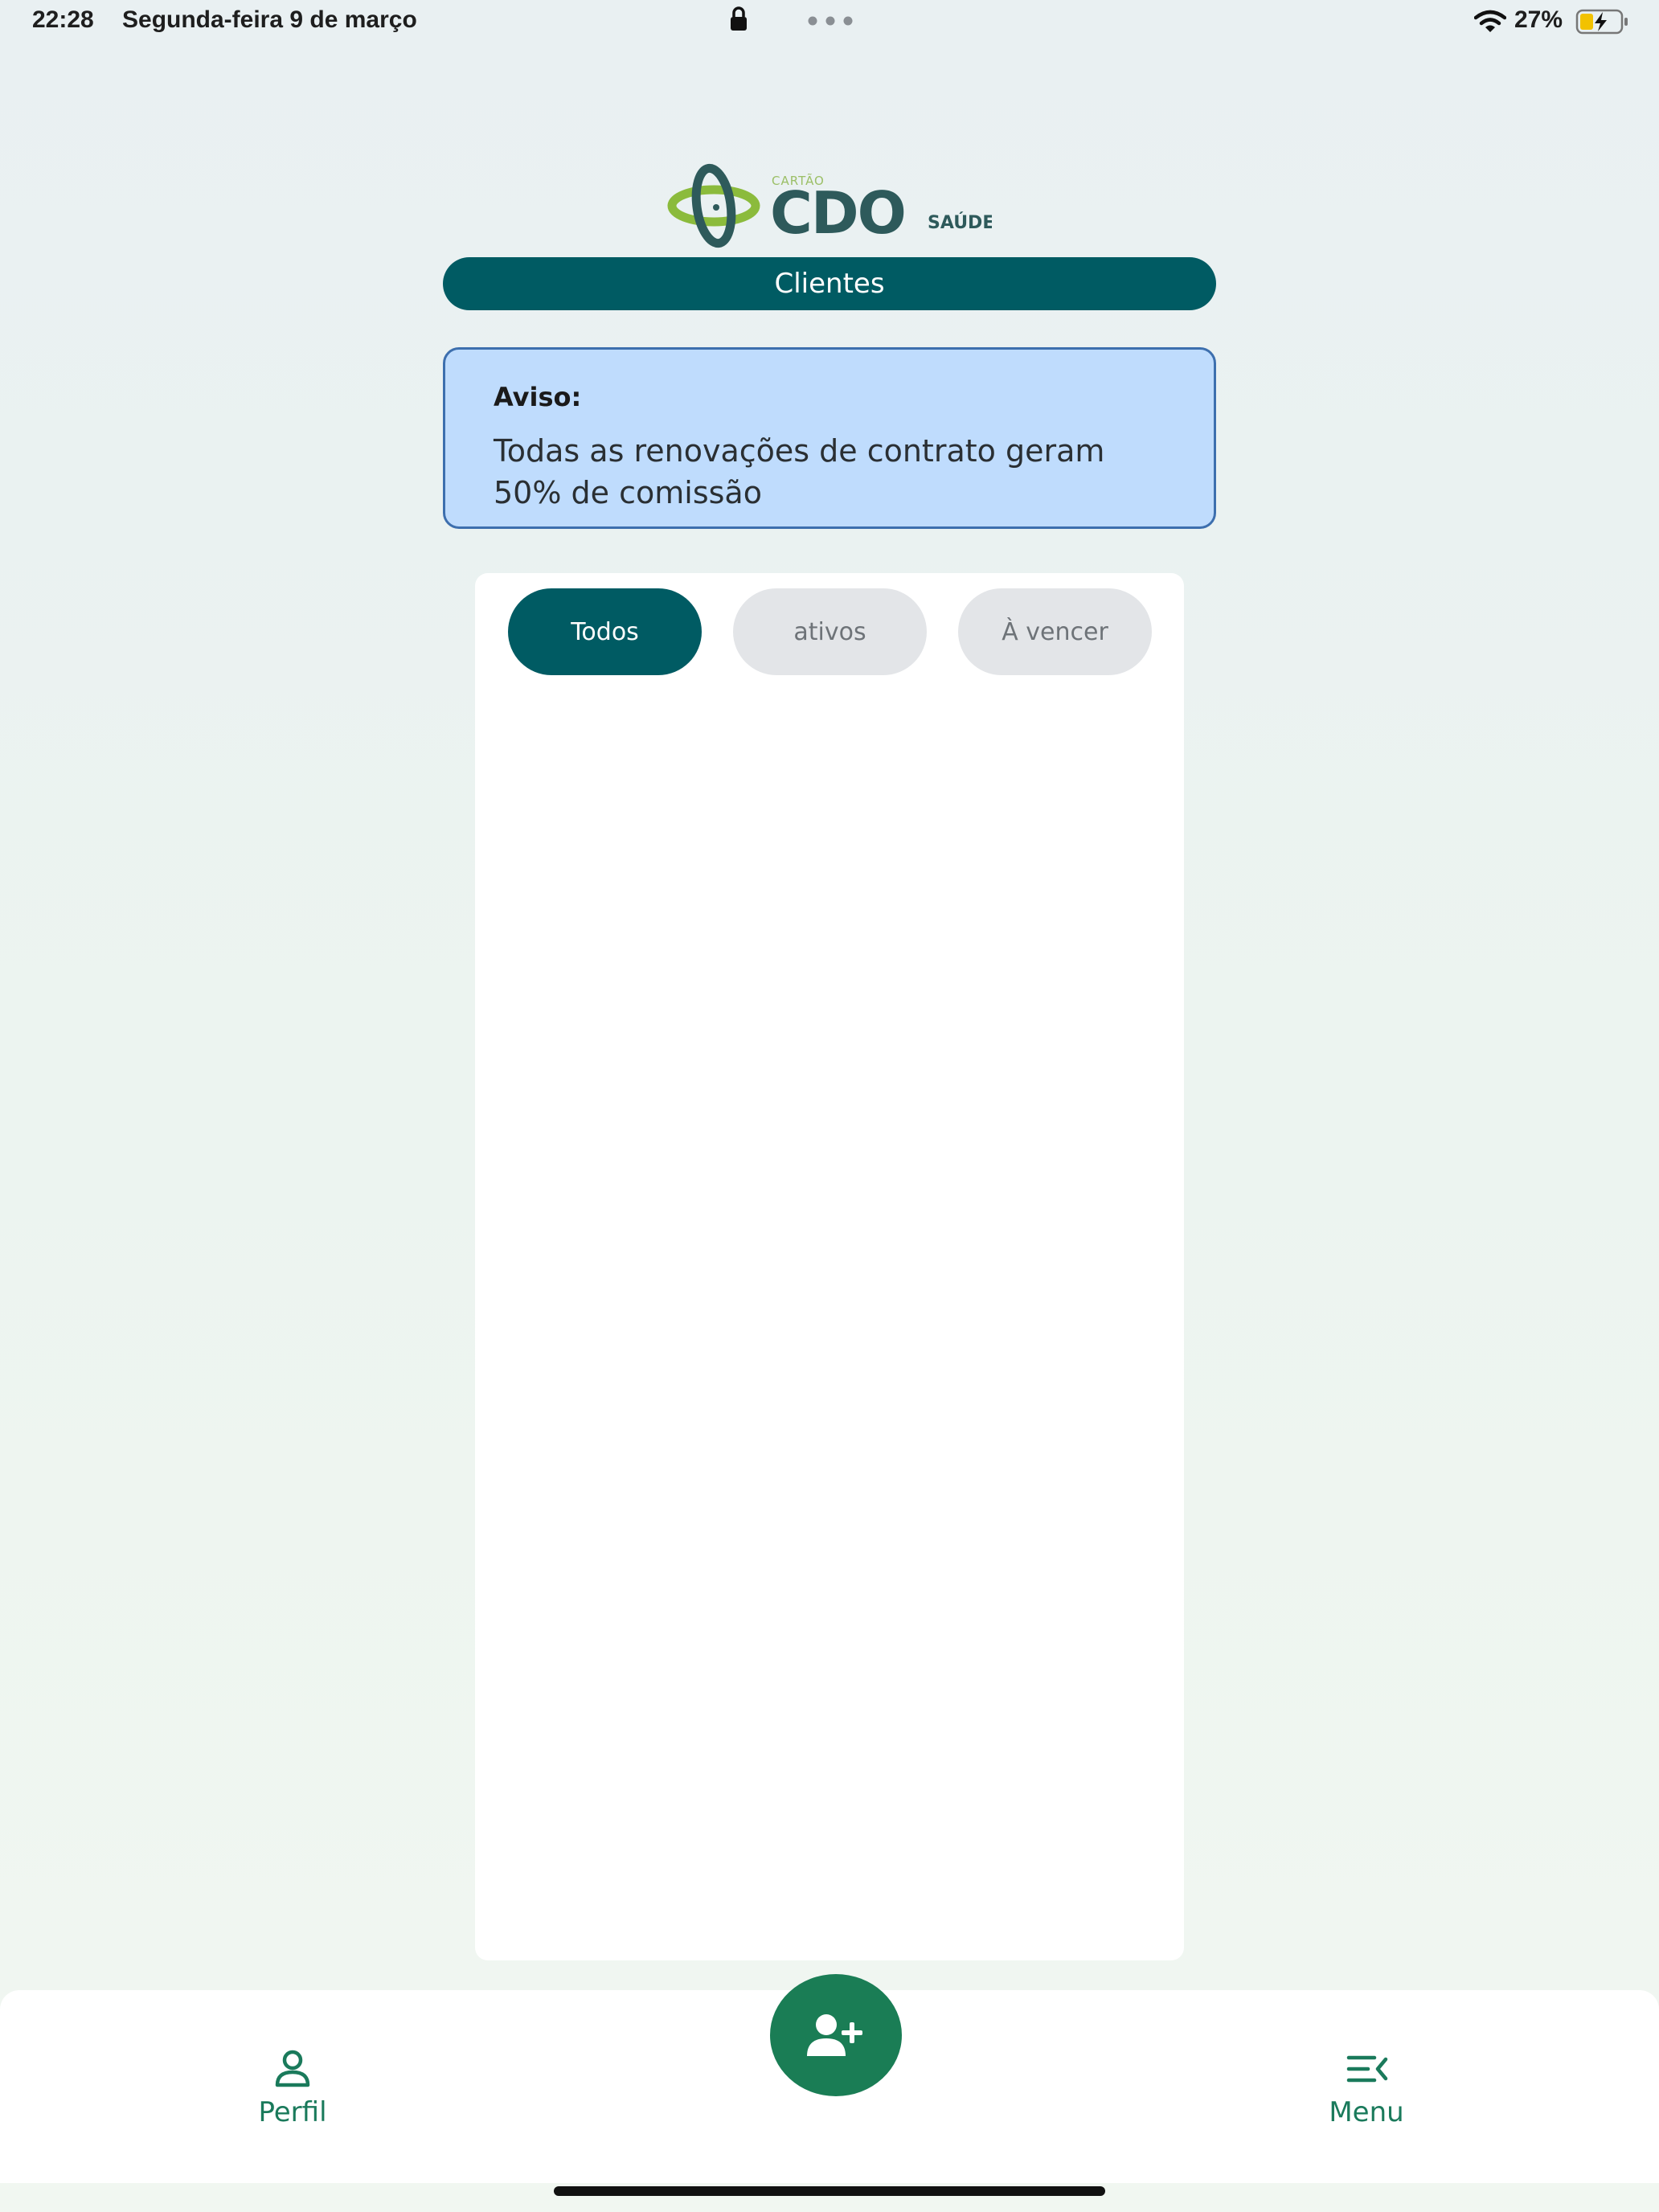 This screenshot has height=2212, width=1659. Describe the element at coordinates (1366, 2087) in the screenshot. I see `nav-menu-tab: Menu` at that location.